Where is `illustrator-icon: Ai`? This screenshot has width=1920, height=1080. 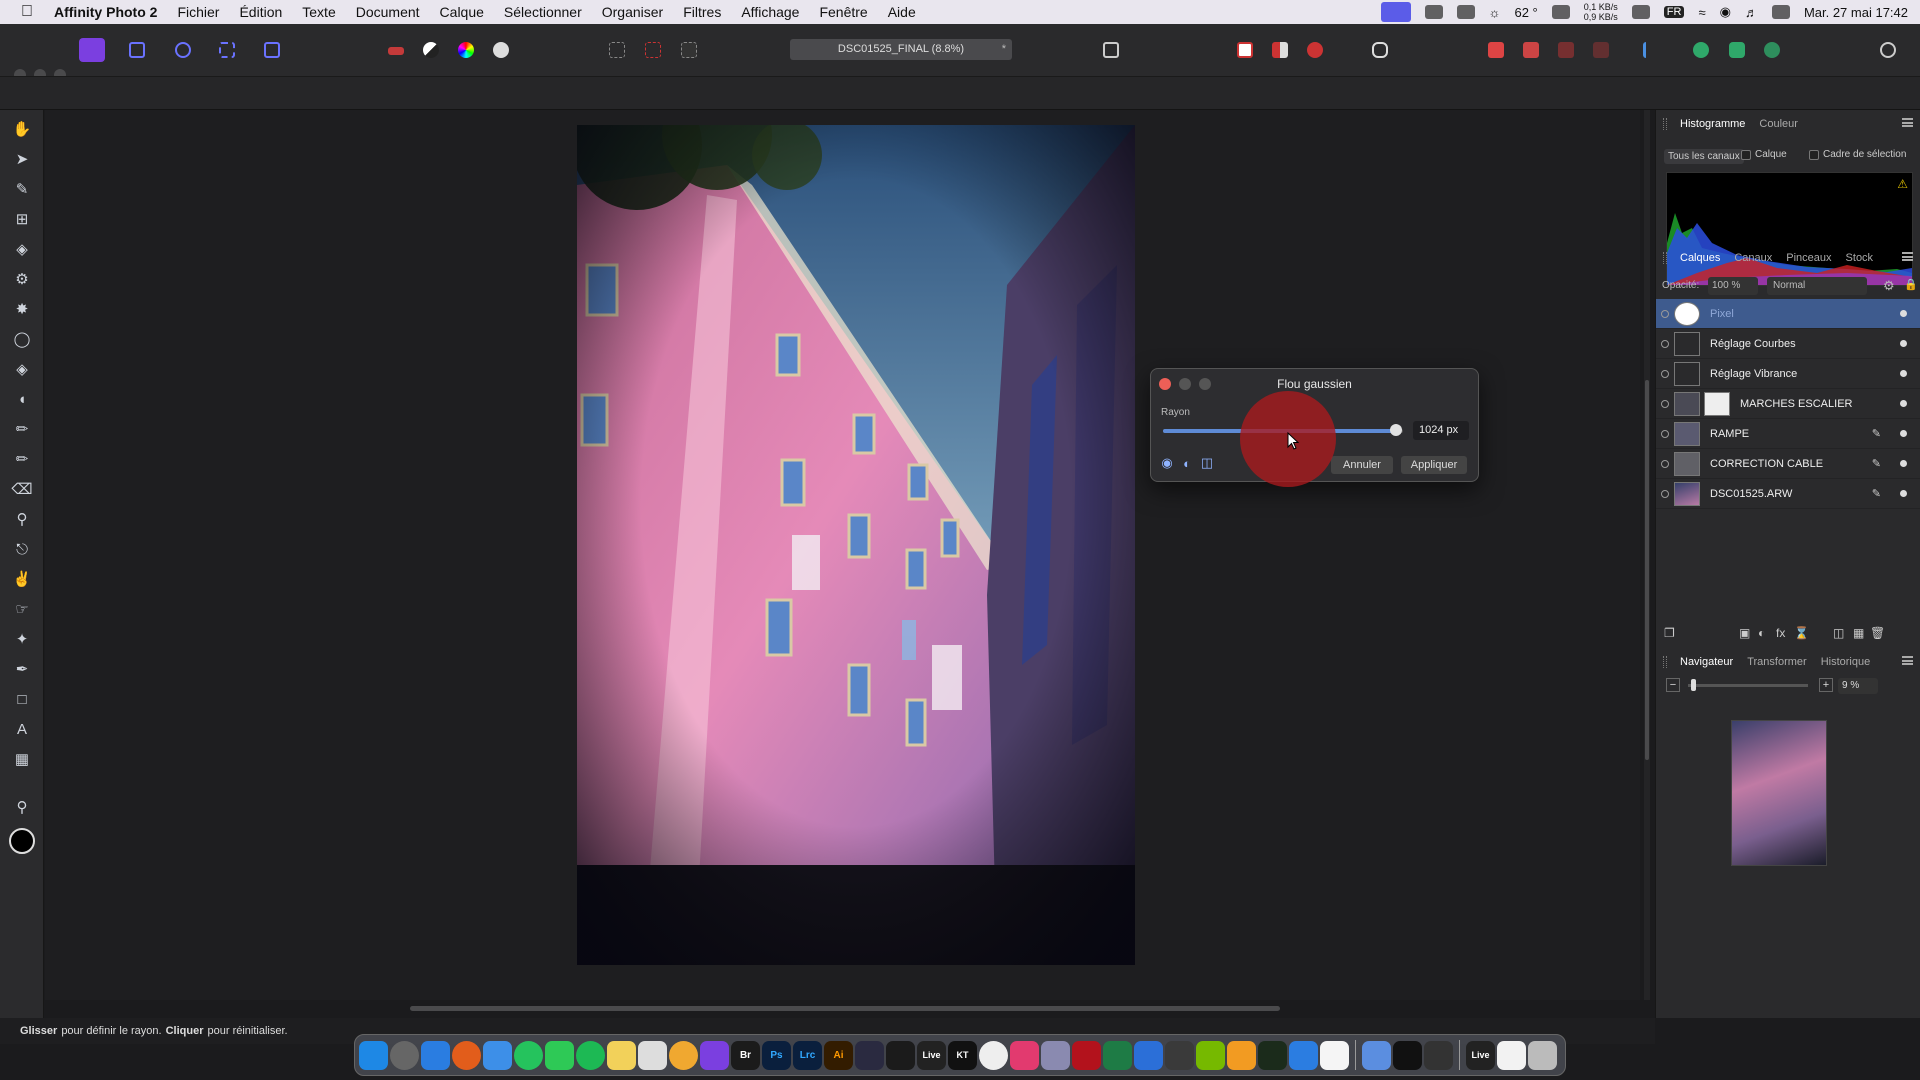
illustrator-icon: Ai is located at coordinates (838, 1055).